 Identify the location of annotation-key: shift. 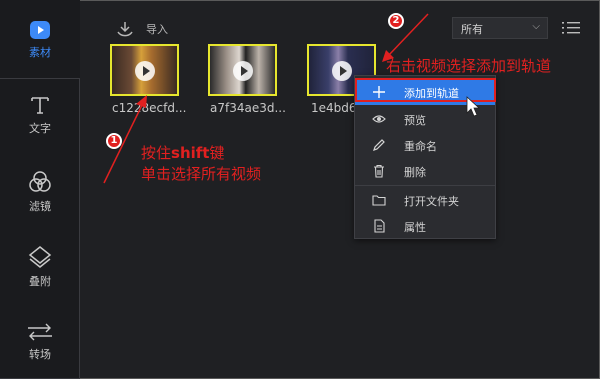
(190, 153).